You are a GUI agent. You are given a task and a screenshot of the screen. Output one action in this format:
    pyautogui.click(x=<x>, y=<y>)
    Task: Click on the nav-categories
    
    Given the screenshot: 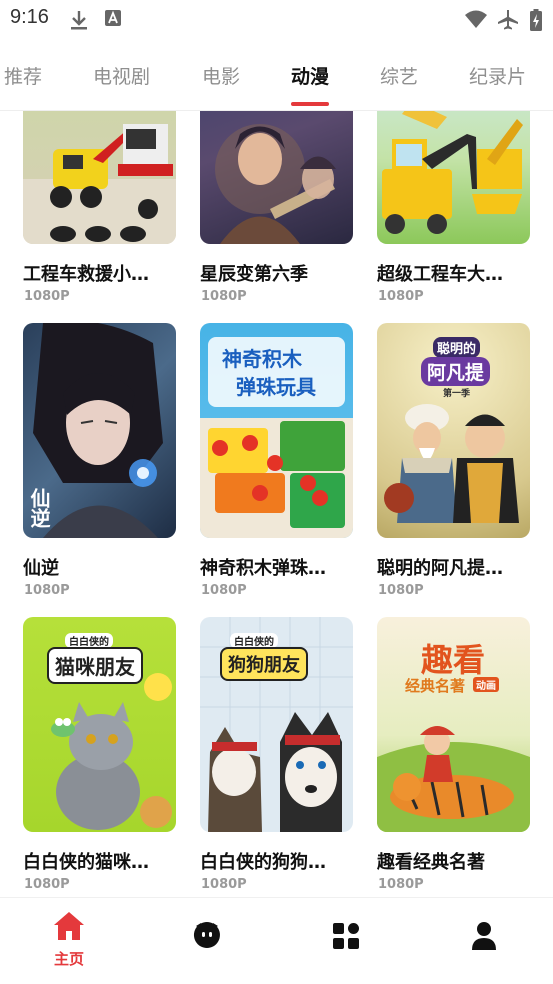 What is the action you would take?
    pyautogui.click(x=346, y=940)
    